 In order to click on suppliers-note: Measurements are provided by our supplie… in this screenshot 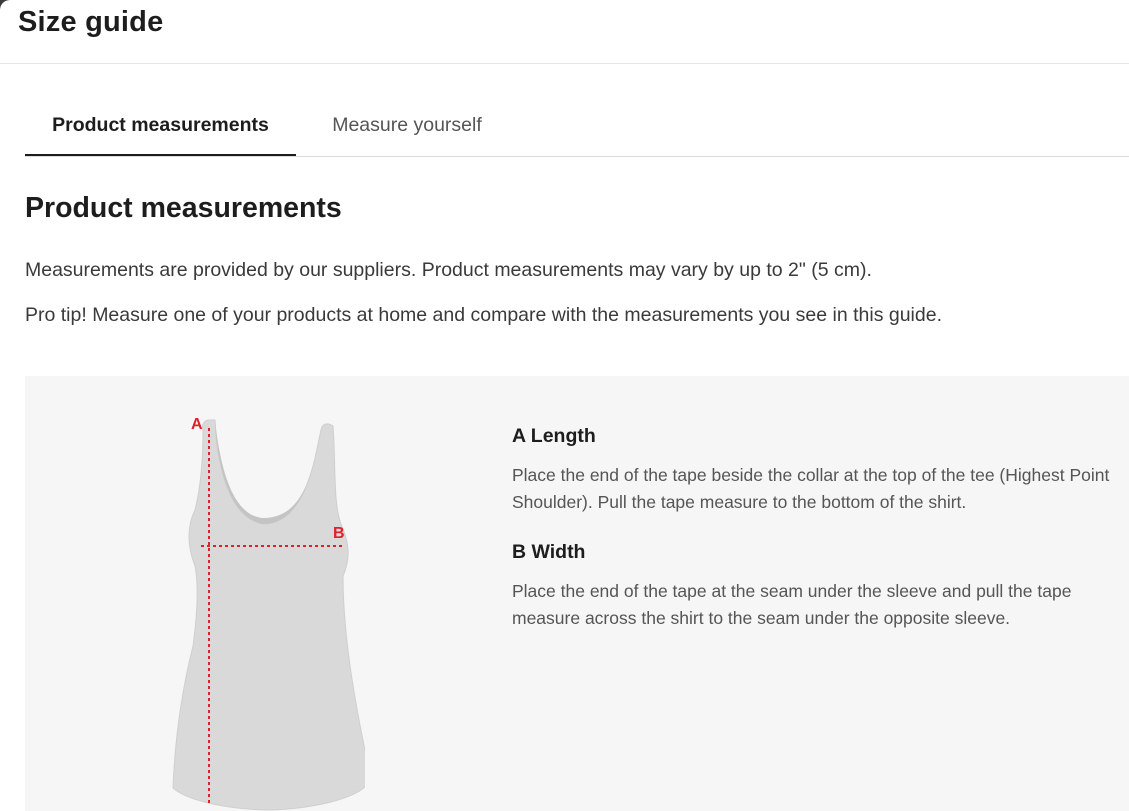, I will do `click(448, 270)`.